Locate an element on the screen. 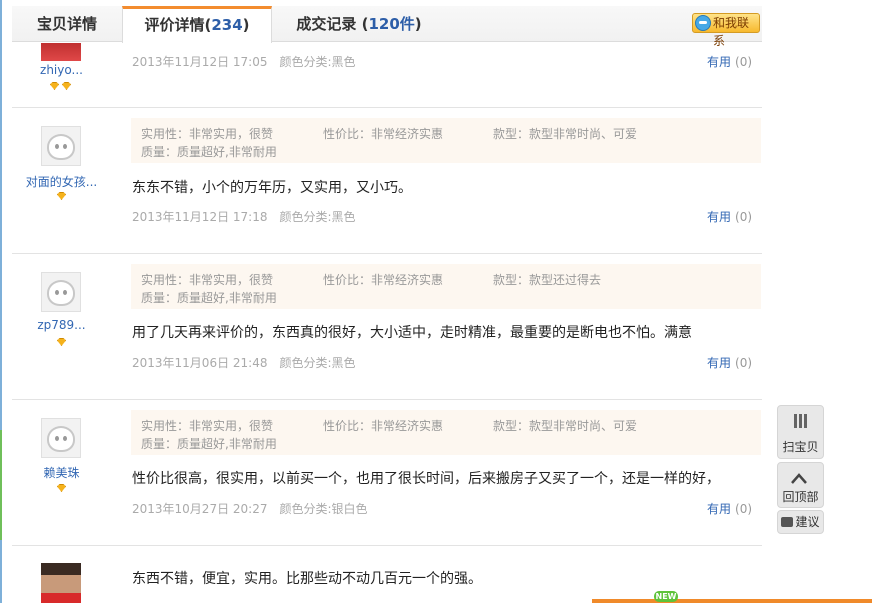  review-date: 2013年10月27日 20:27 is located at coordinates (200, 509).